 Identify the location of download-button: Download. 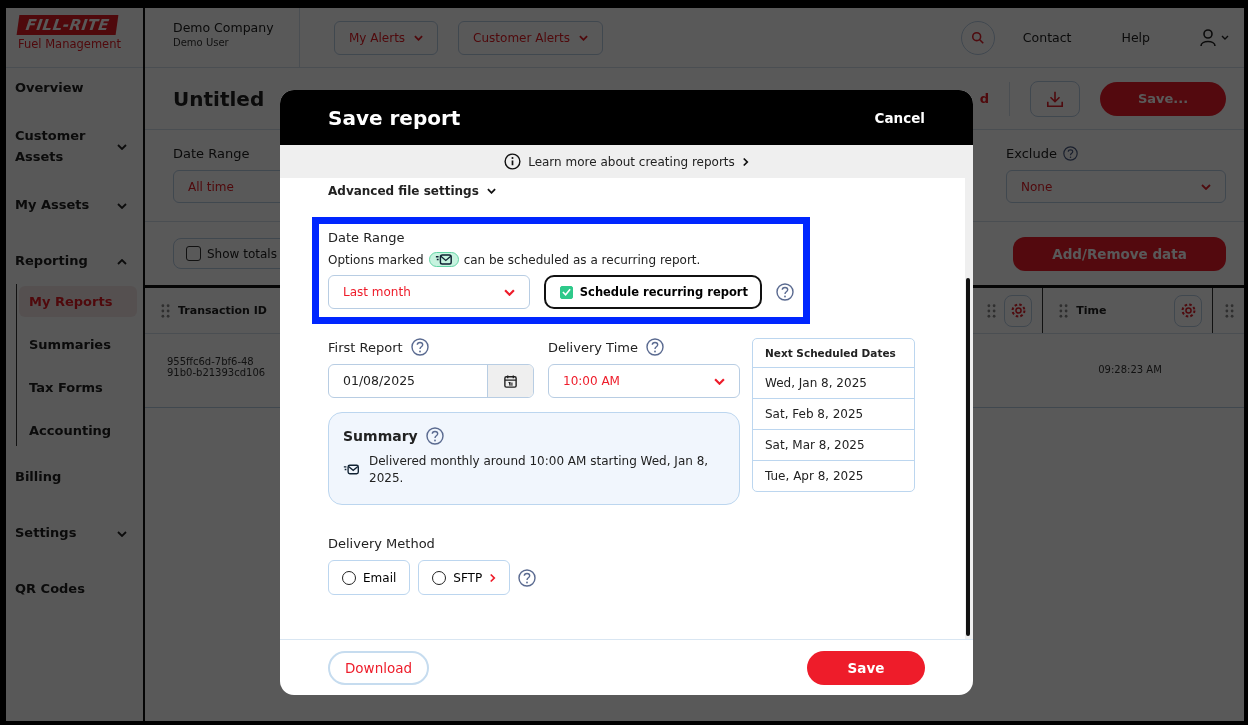
(378, 667).